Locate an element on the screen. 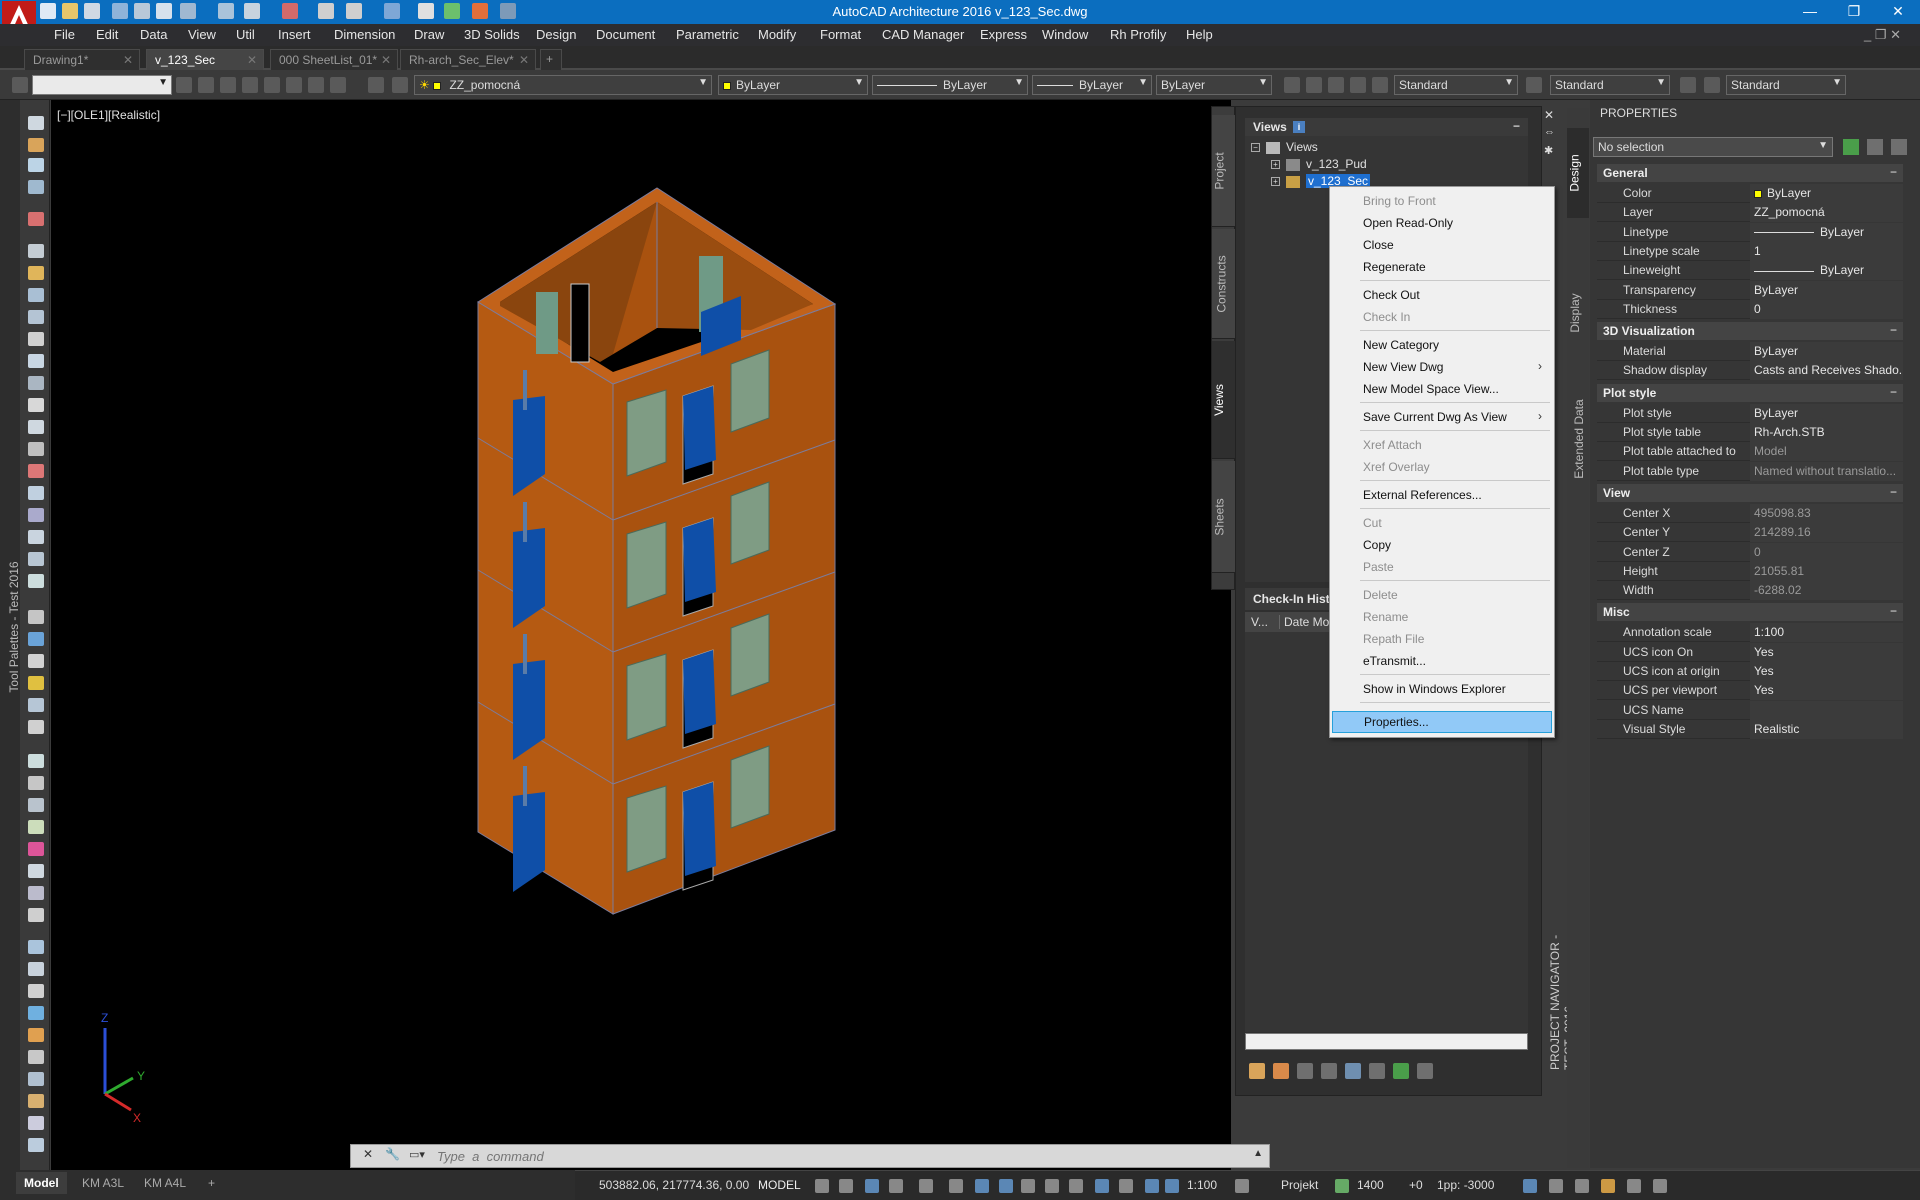 This screenshot has width=1920, height=1200. saveas-icon is located at coordinates (92, 11).